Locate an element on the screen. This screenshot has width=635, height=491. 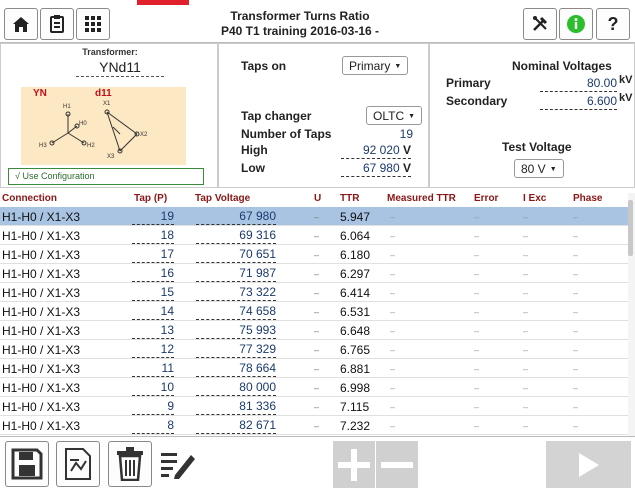
taps-on-dropdown: Primary ▼ is located at coordinates (375, 65).